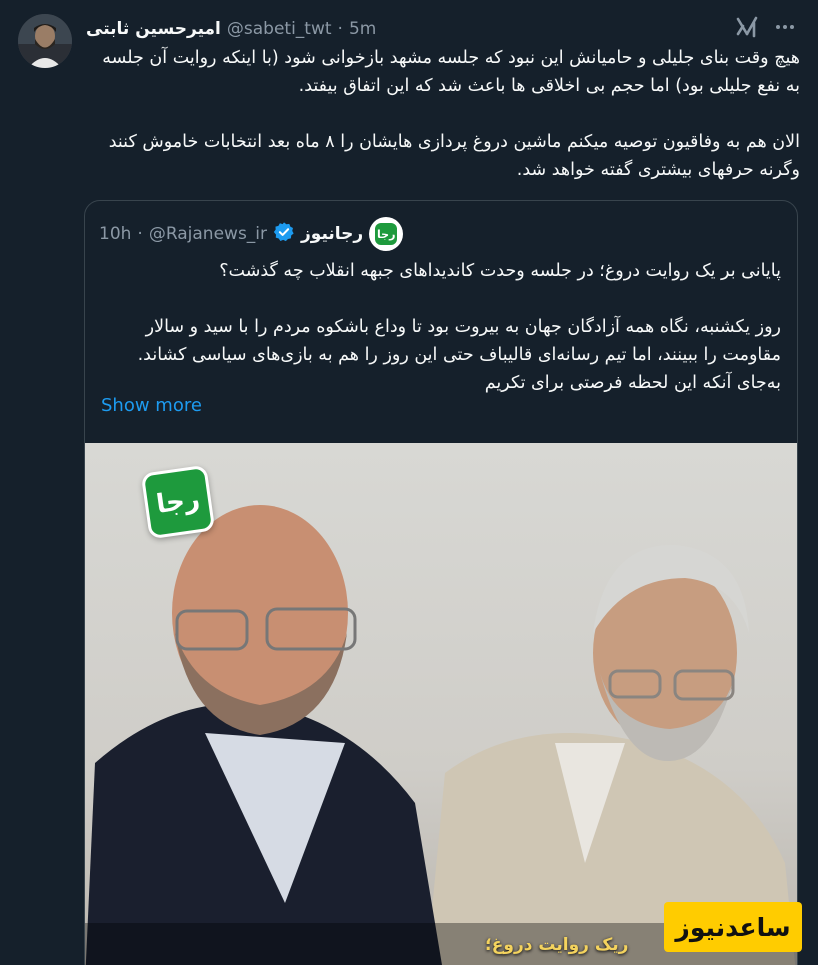 Image resolution: width=818 pixels, height=965 pixels. Describe the element at coordinates (332, 234) in the screenshot. I see `quote-author-name: رجانیوز` at that location.